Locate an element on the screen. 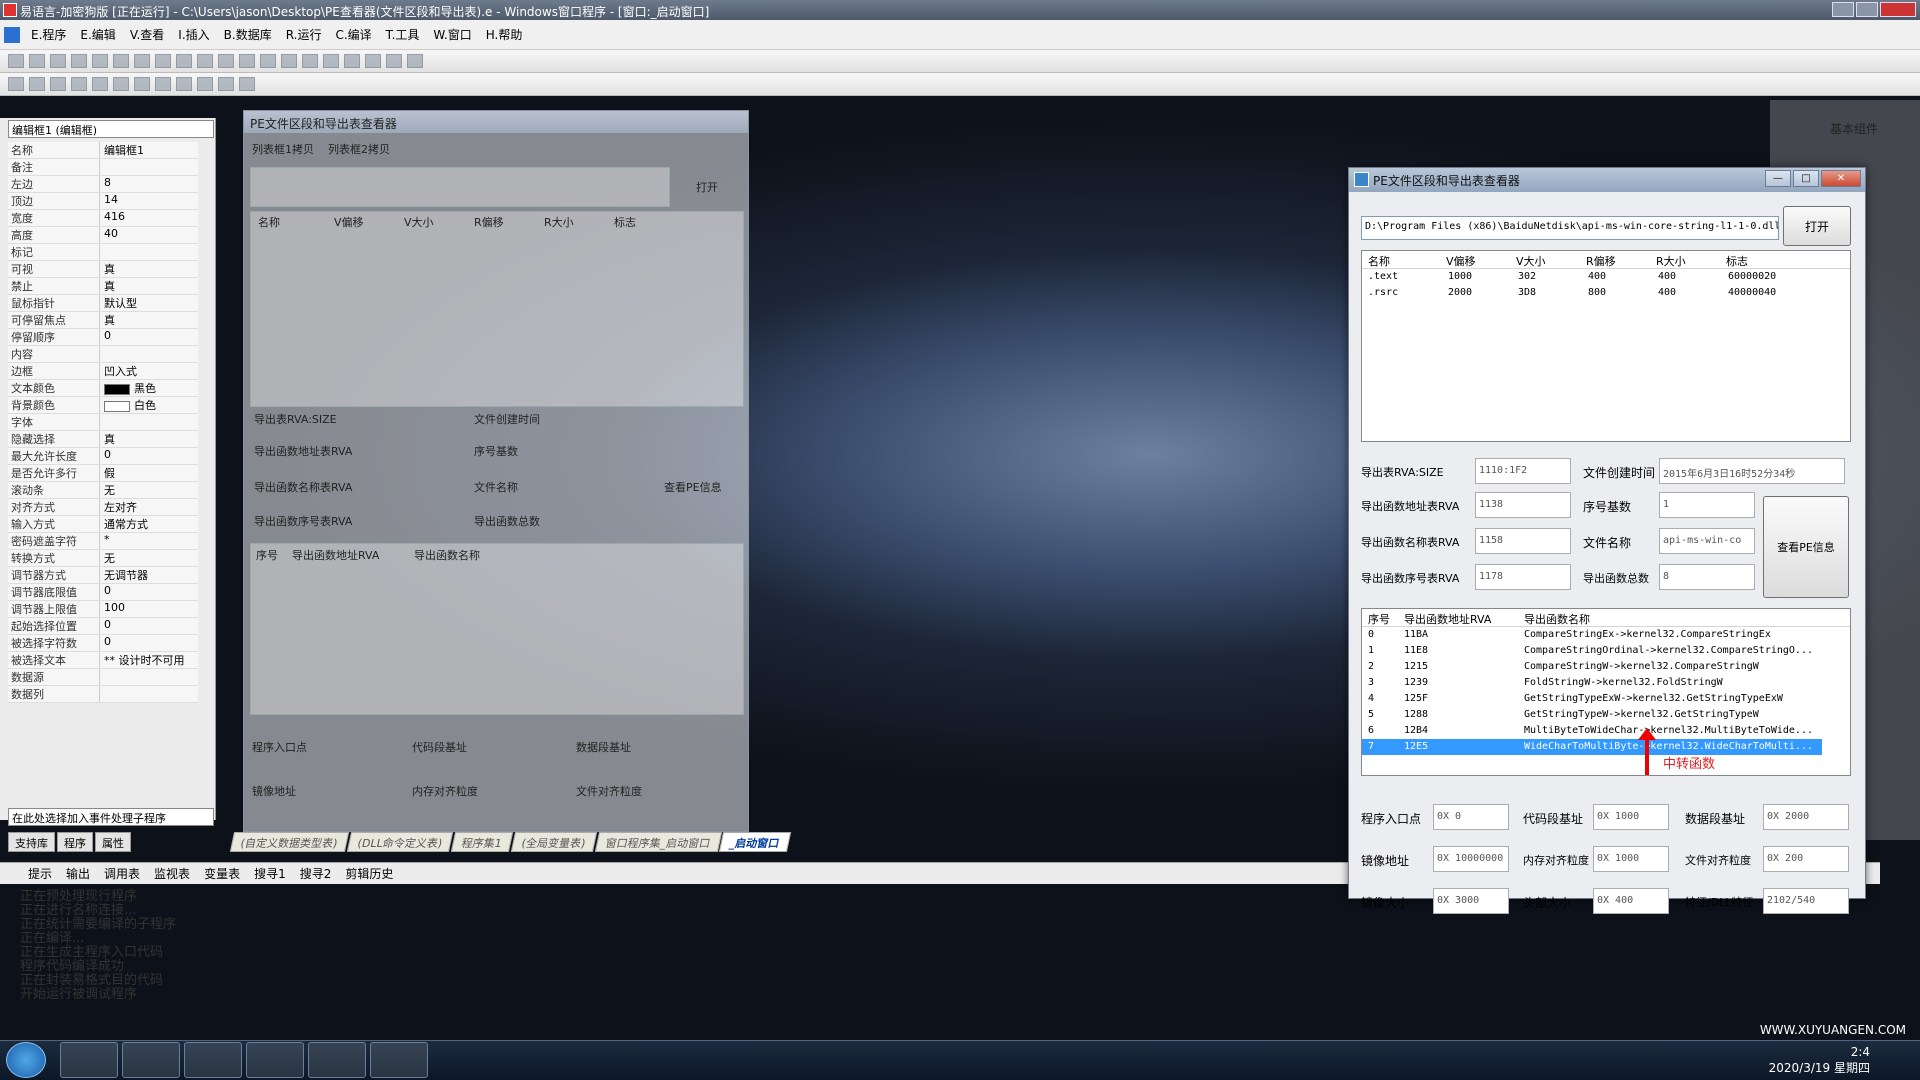  export-rva-field: 1110:1F2 is located at coordinates (1523, 471).